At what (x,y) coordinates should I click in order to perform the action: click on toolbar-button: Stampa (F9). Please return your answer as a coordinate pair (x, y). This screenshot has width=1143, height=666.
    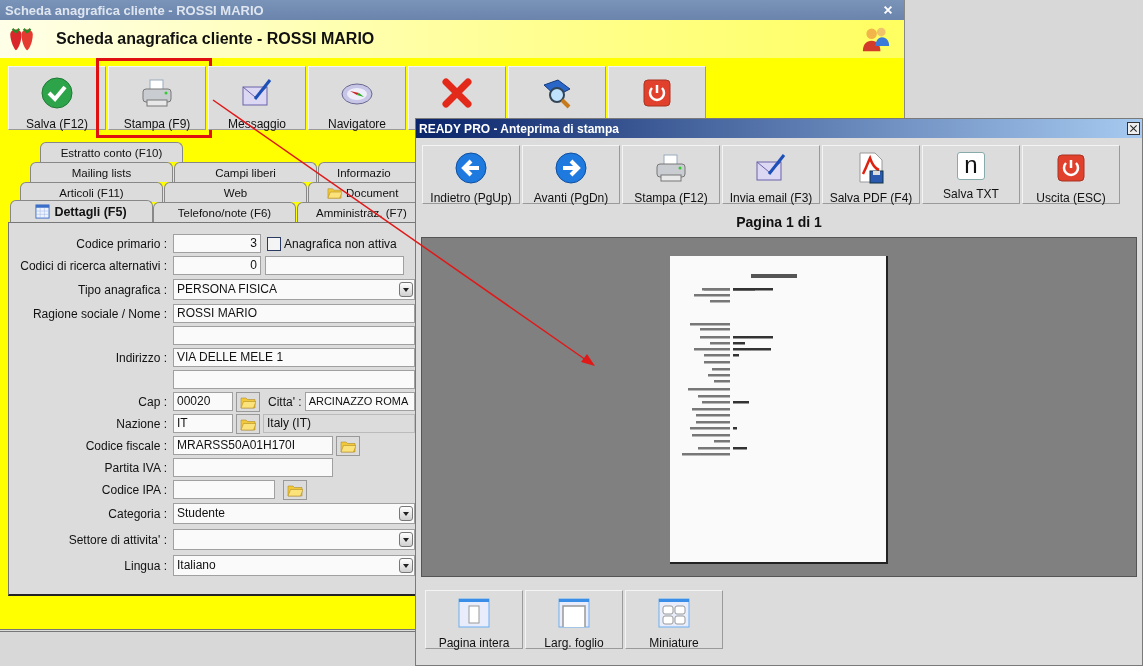
    Looking at the image, I should click on (157, 98).